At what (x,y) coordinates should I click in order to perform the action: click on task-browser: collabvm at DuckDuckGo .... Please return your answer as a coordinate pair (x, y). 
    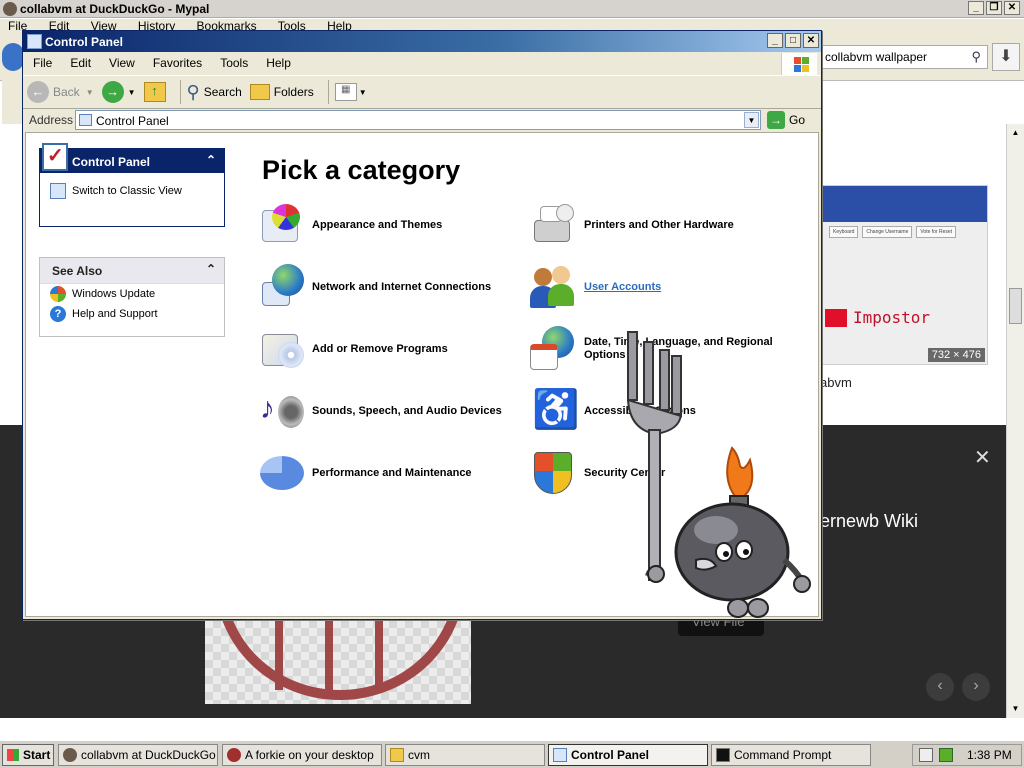
    Looking at the image, I should click on (138, 755).